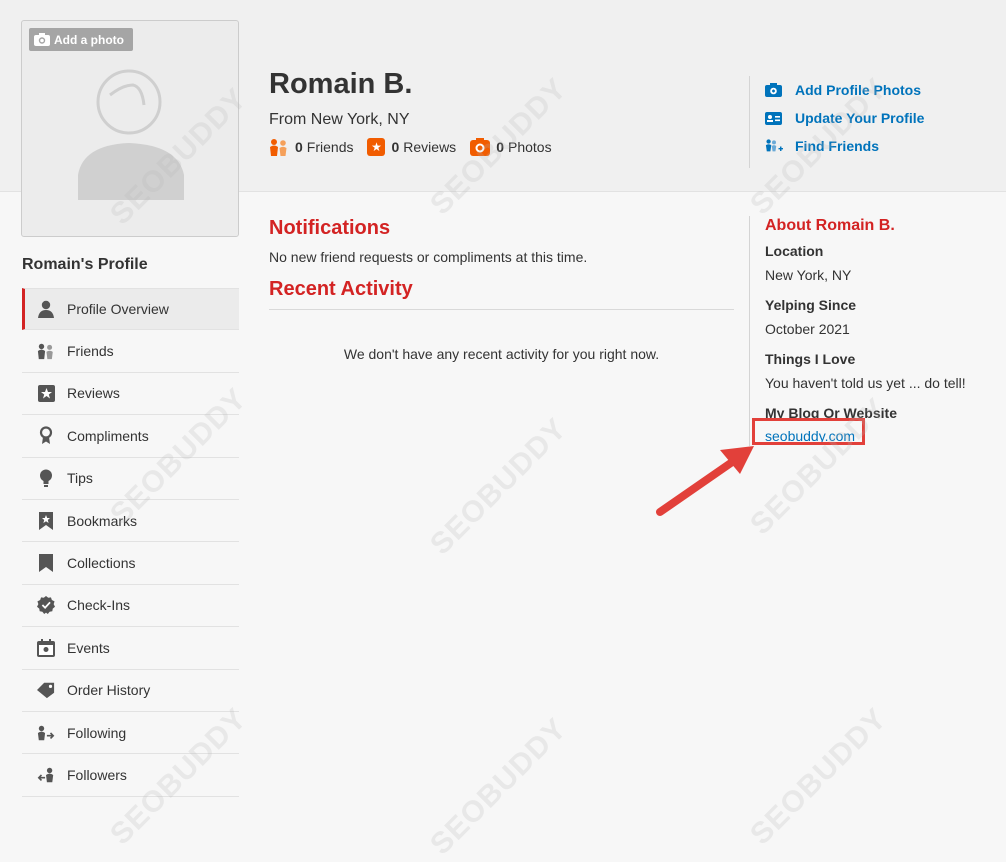 The width and height of the screenshot is (1006, 862). Describe the element at coordinates (46, 309) in the screenshot. I see `person-icon` at that location.